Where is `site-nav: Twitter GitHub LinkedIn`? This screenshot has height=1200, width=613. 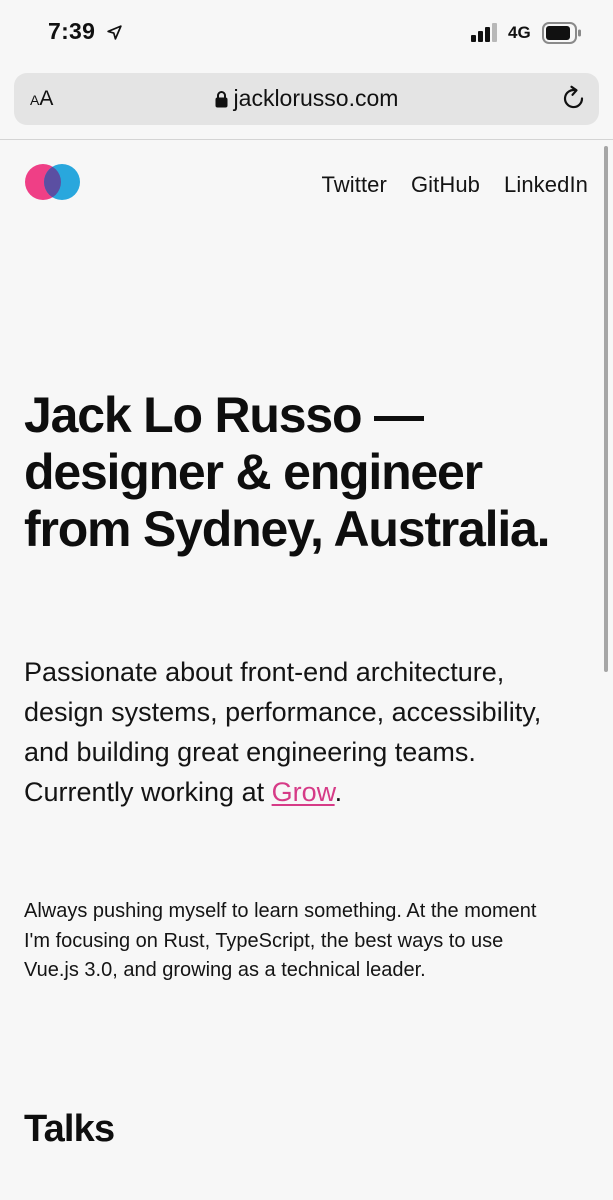 site-nav: Twitter GitHub LinkedIn is located at coordinates (454, 185).